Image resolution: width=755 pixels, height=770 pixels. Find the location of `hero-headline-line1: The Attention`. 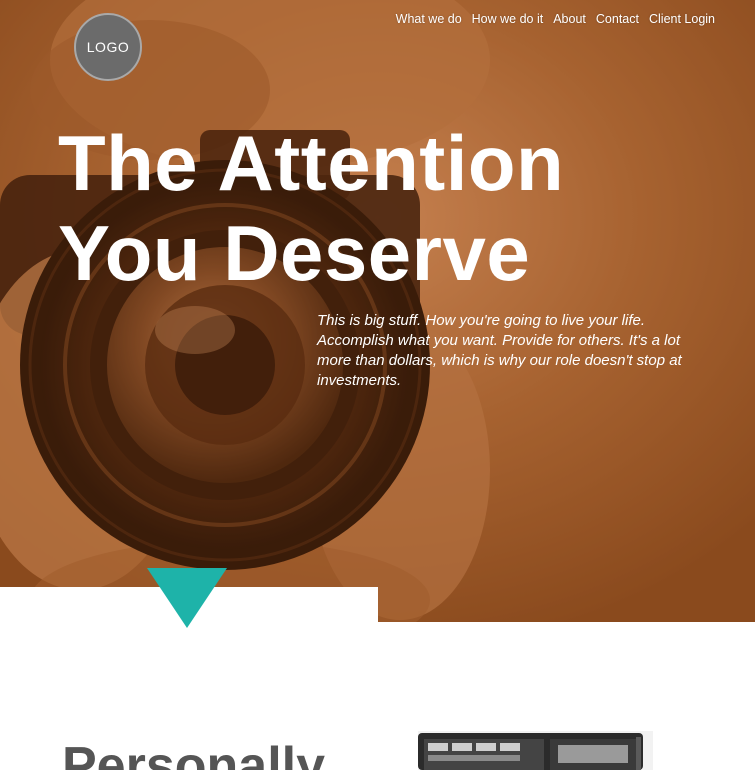

hero-headline-line1: The Attention is located at coordinates (311, 163).